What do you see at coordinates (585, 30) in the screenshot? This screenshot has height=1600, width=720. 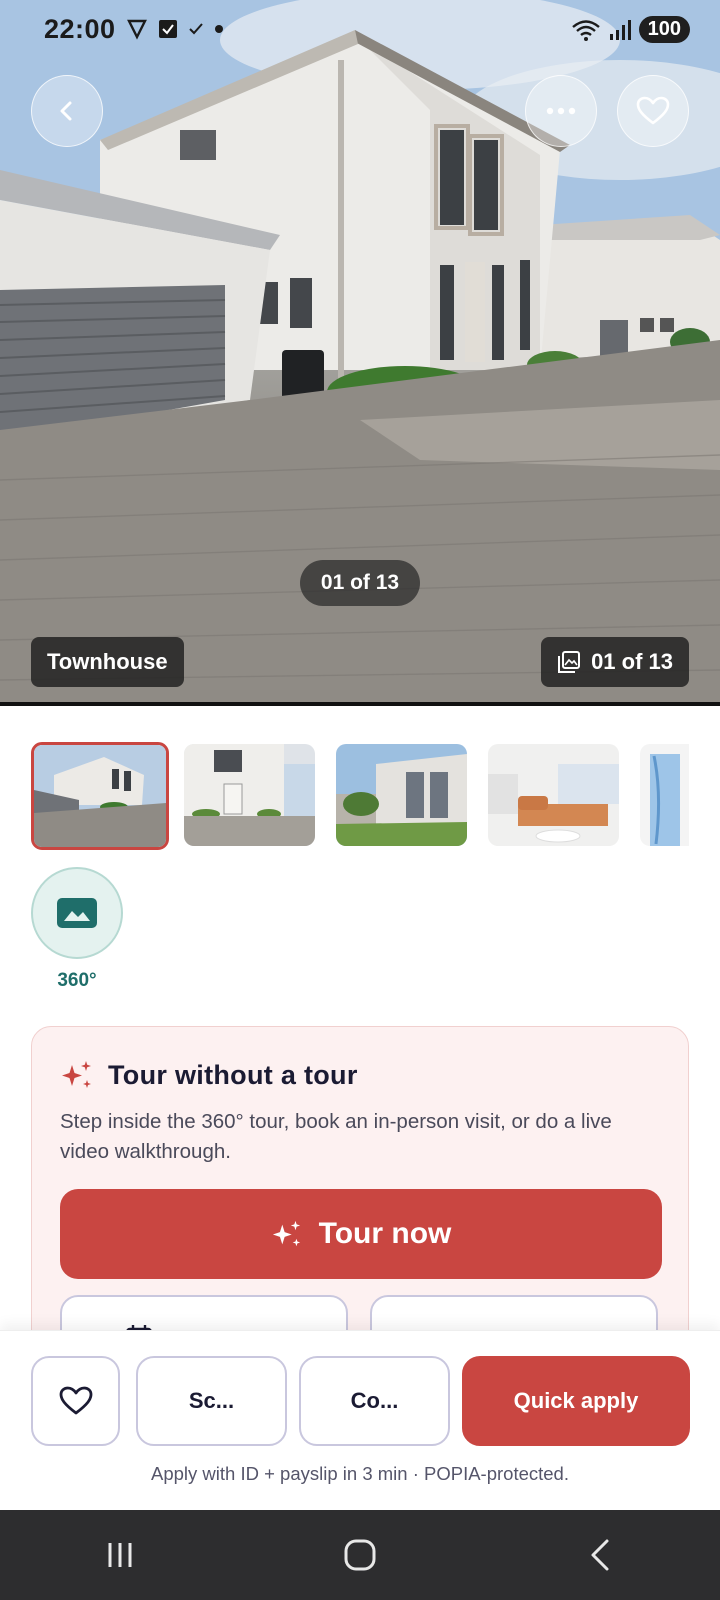 I see `wifi-icon` at bounding box center [585, 30].